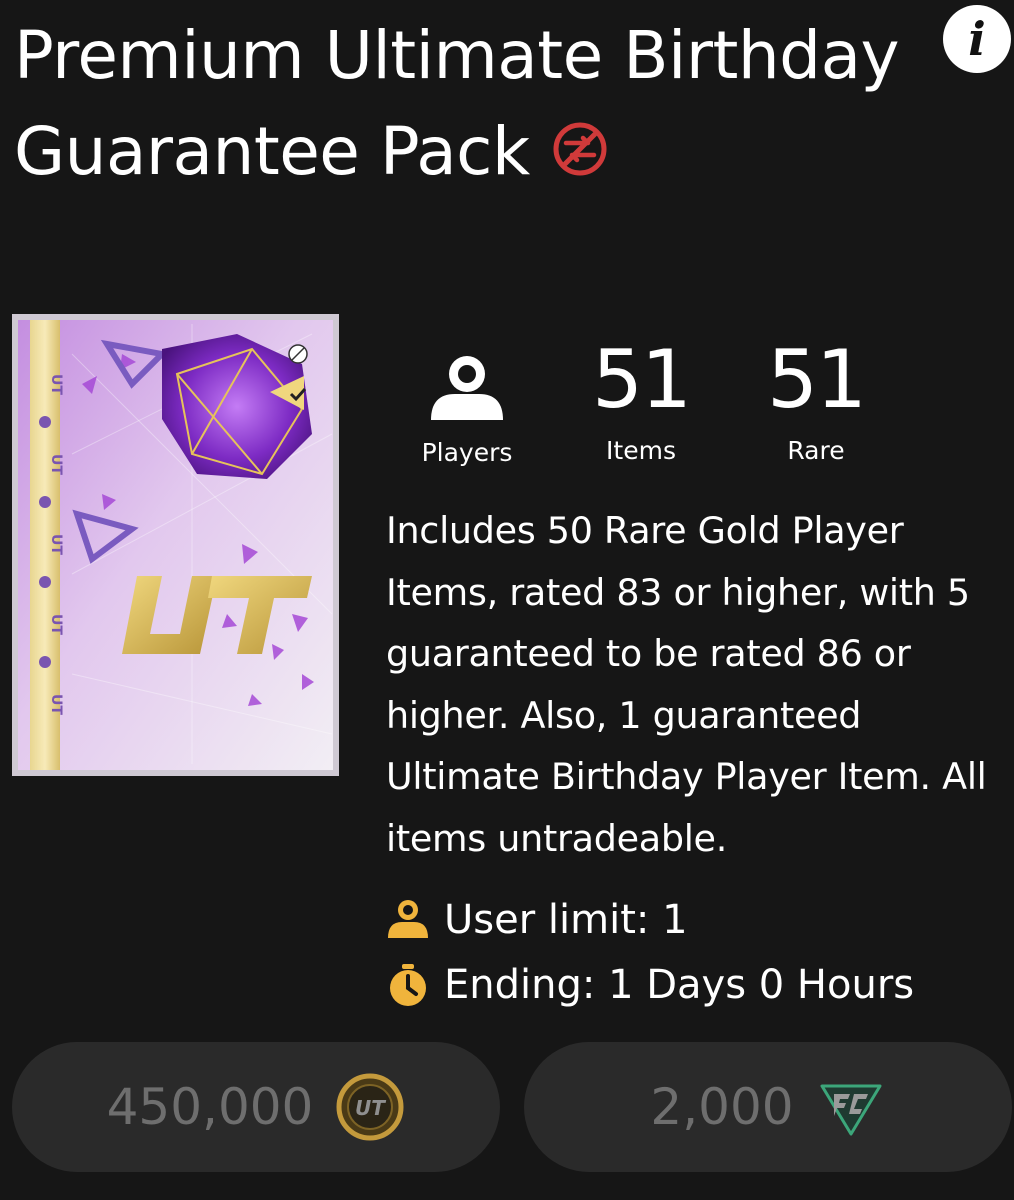  Describe the element at coordinates (566, 920) in the screenshot. I see `user-limit-text: User limit: 1` at that location.